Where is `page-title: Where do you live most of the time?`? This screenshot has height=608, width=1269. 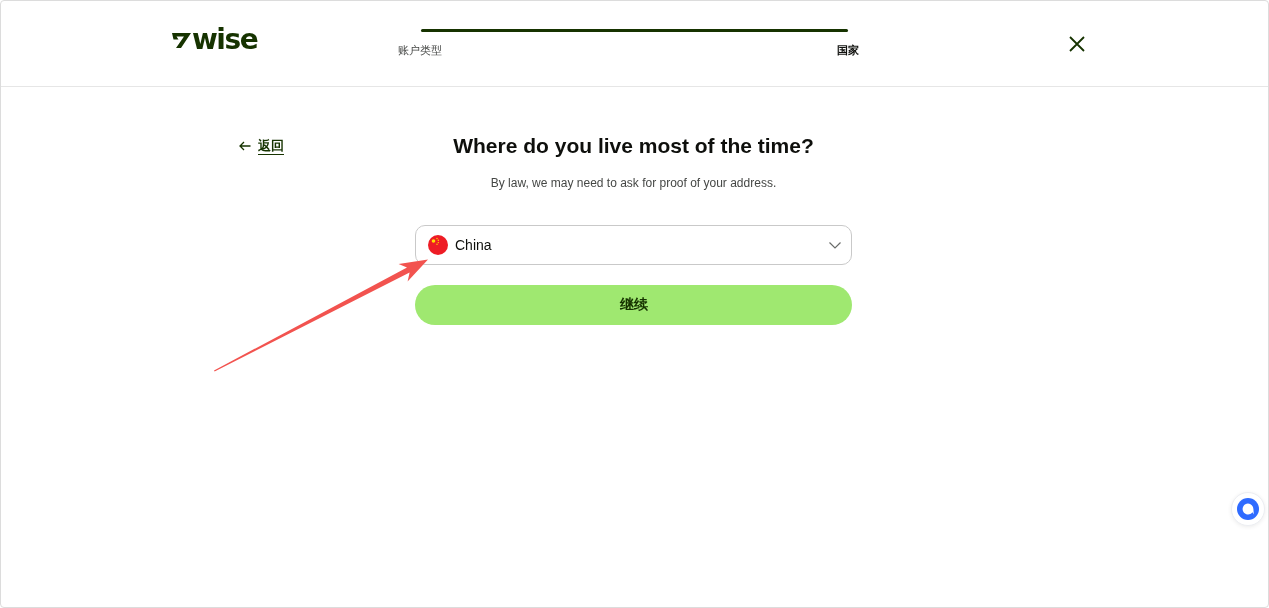 page-title: Where do you live most of the time? is located at coordinates (633, 146).